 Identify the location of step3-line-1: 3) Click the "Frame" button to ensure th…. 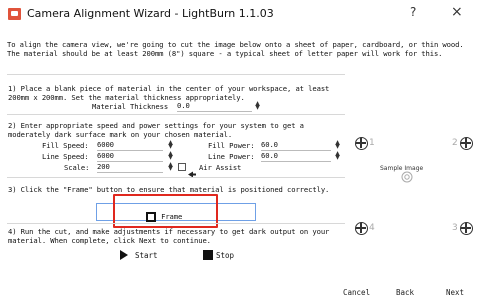
(169, 189).